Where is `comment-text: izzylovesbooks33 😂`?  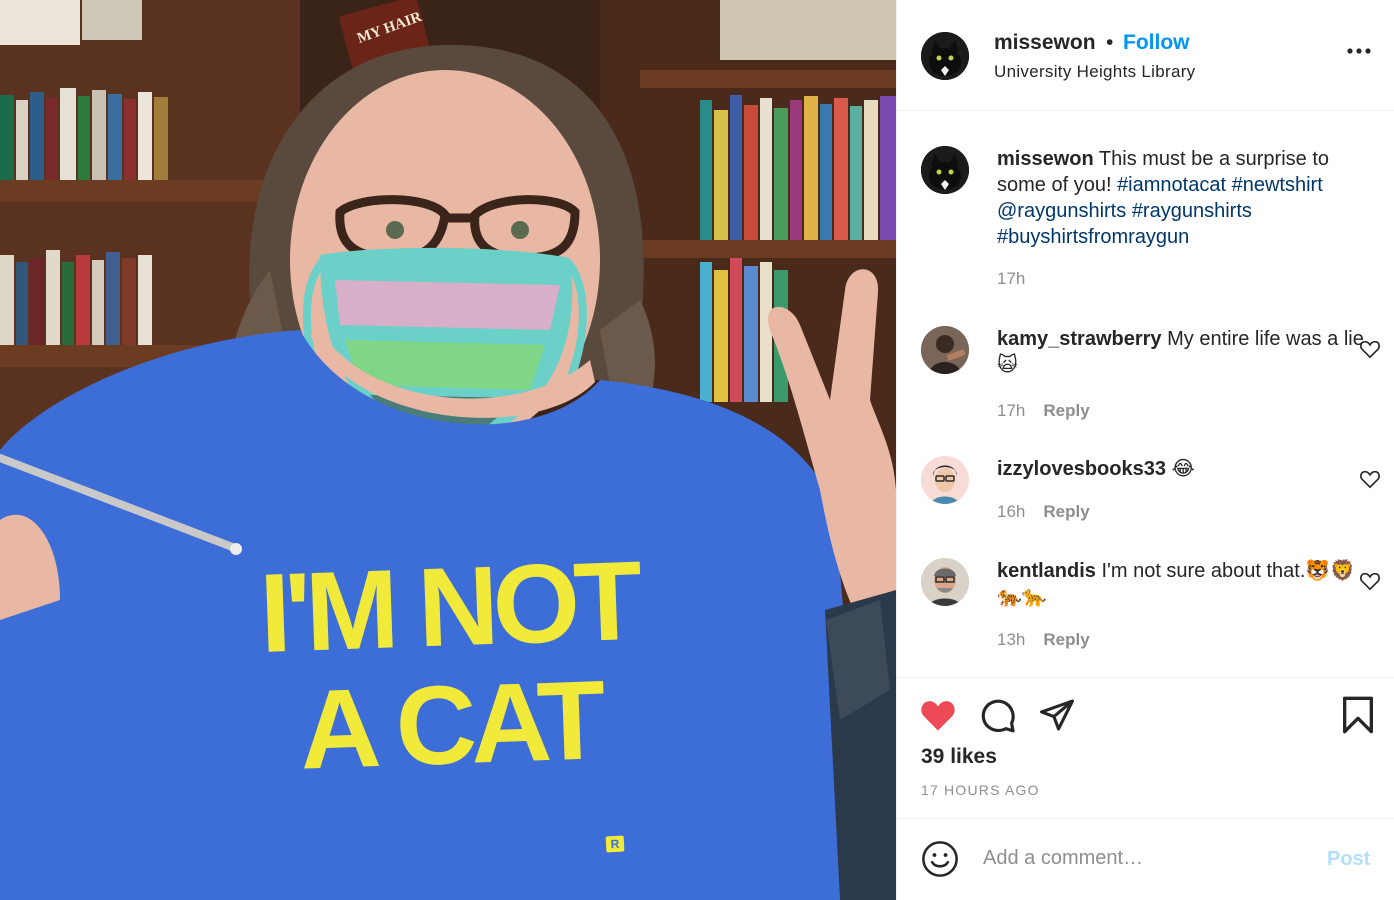
comment-text: izzylovesbooks33 😂 is located at coordinates (1187, 469).